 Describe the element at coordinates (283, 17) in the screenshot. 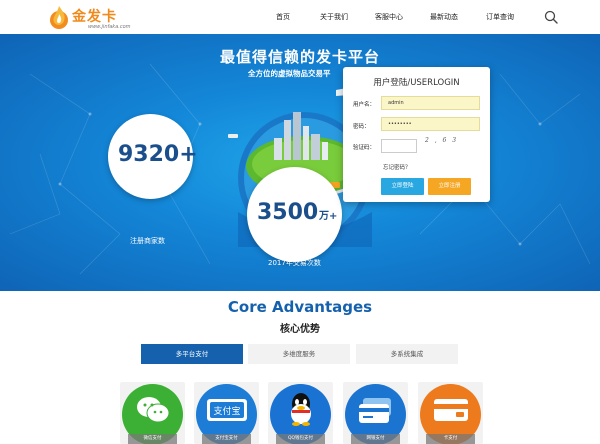

I see `nav-home: 首页` at that location.